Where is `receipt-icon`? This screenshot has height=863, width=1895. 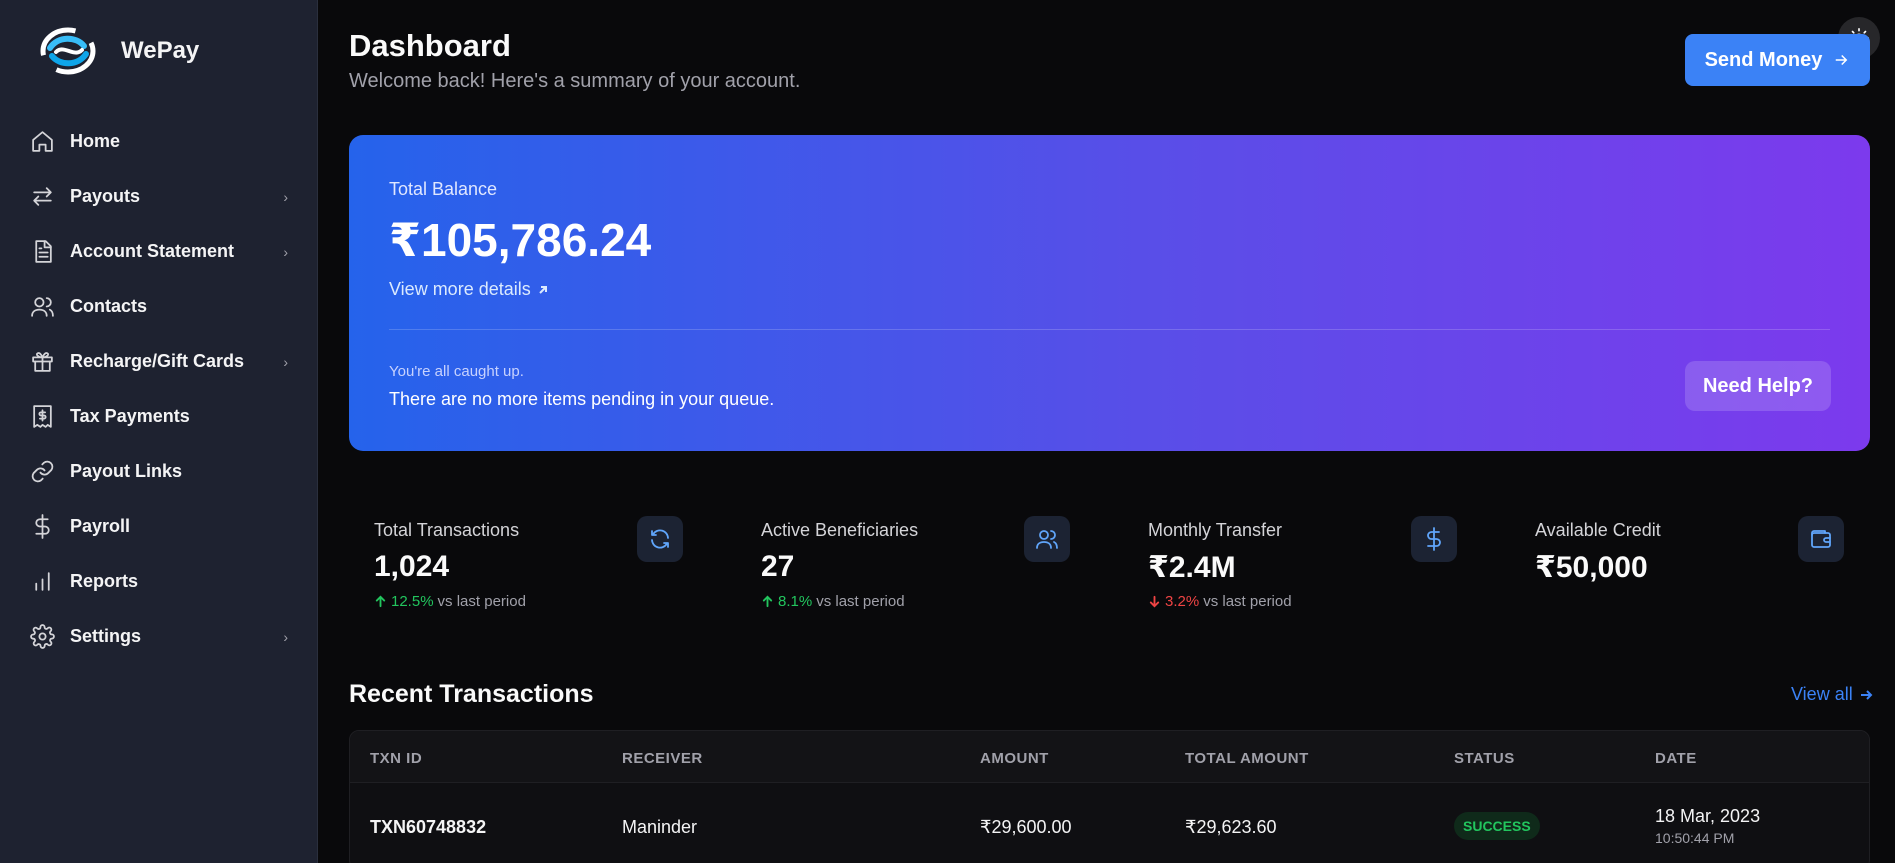
receipt-icon is located at coordinates (42, 417).